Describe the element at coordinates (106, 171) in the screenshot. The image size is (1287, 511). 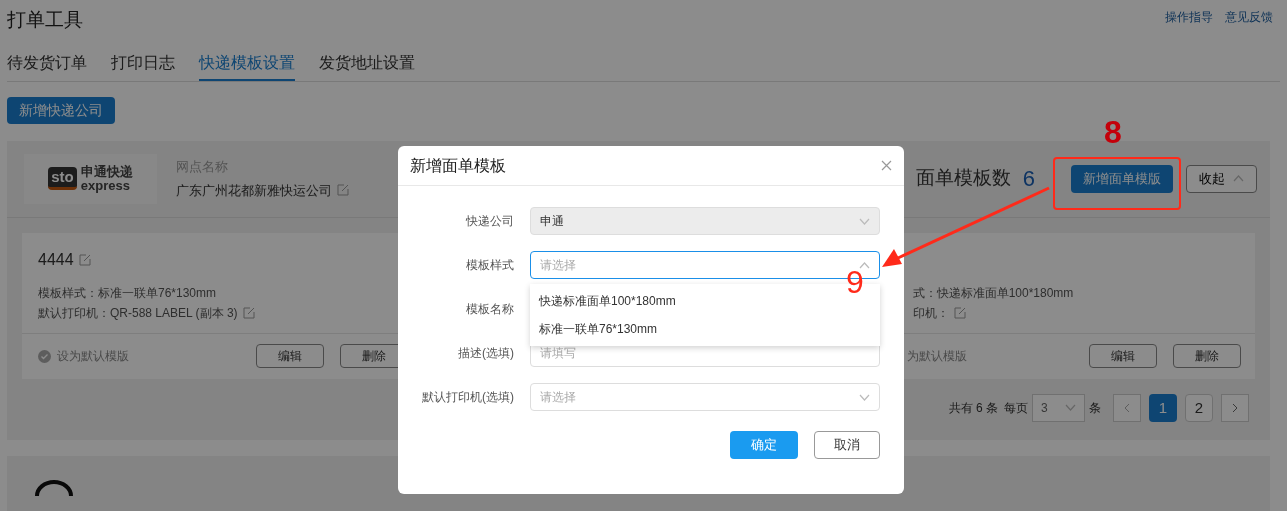
I see `logo-name: 申通快递` at that location.